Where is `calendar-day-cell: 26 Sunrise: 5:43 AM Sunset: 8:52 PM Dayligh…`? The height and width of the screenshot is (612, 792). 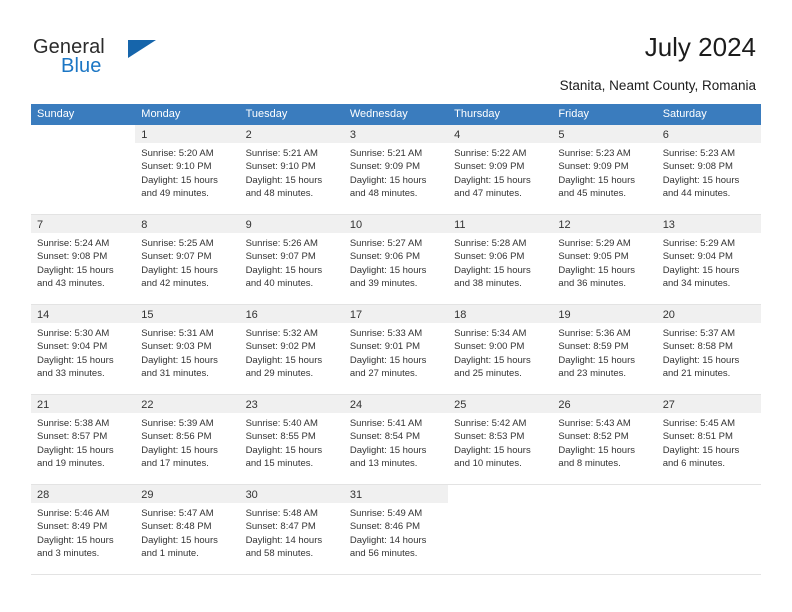 calendar-day-cell: 26 Sunrise: 5:43 AM Sunset: 8:52 PM Dayligh… is located at coordinates (604, 439).